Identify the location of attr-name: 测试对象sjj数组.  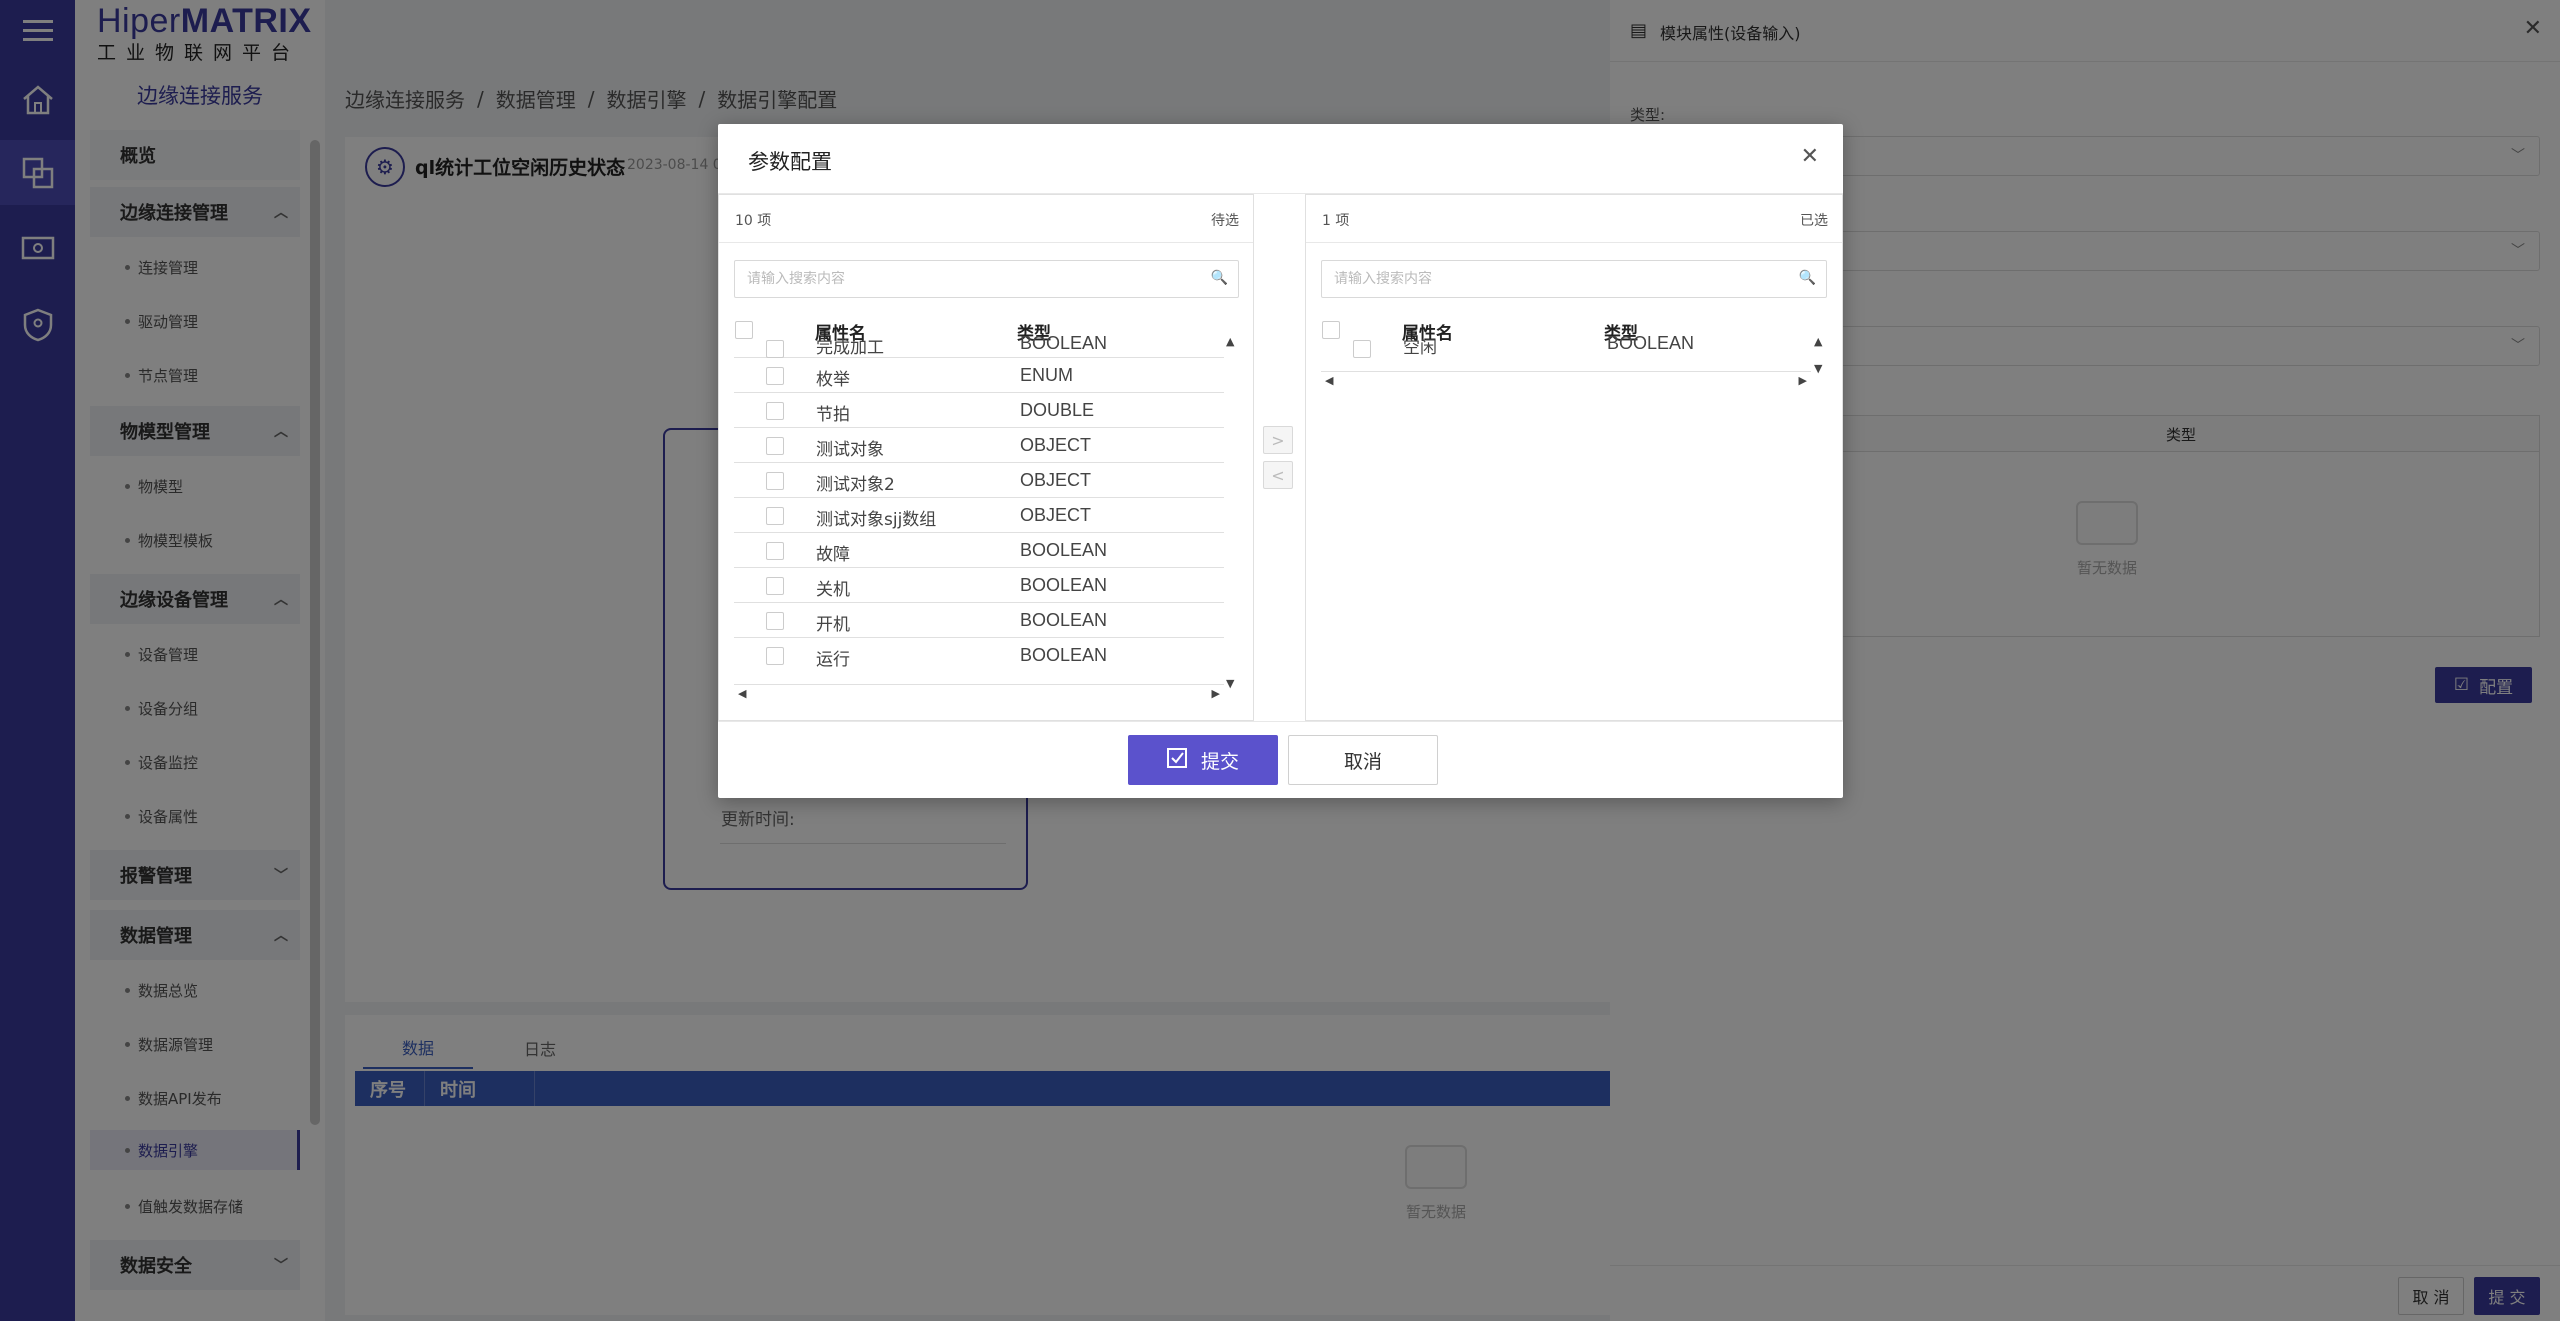
(876, 520).